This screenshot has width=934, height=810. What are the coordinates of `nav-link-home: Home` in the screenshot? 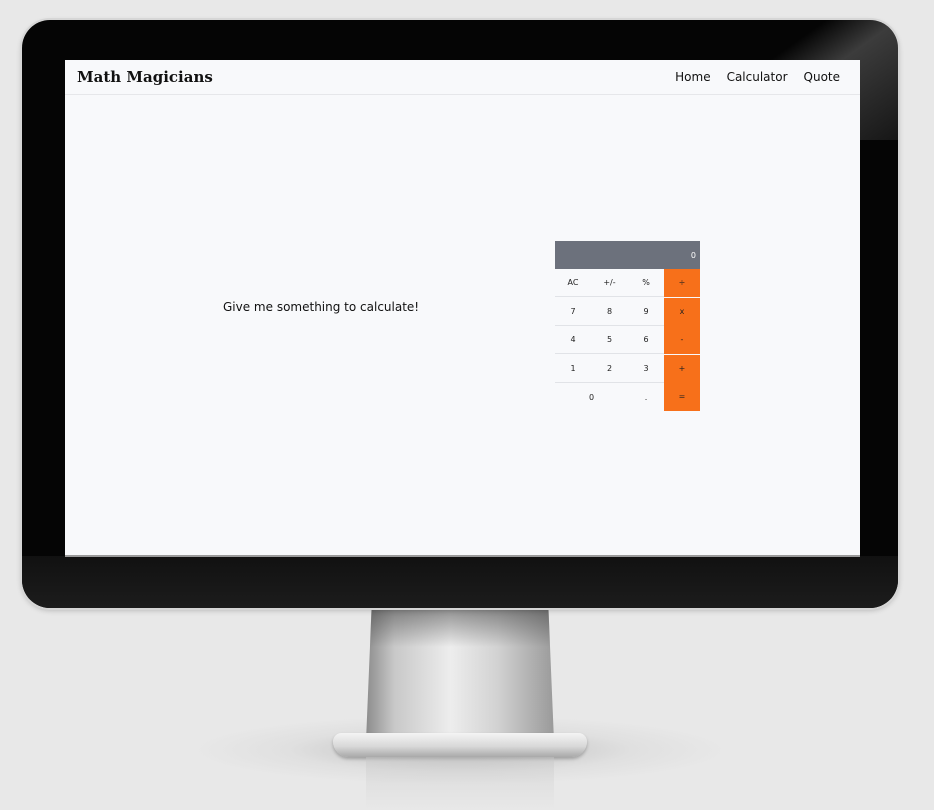 It's located at (692, 77).